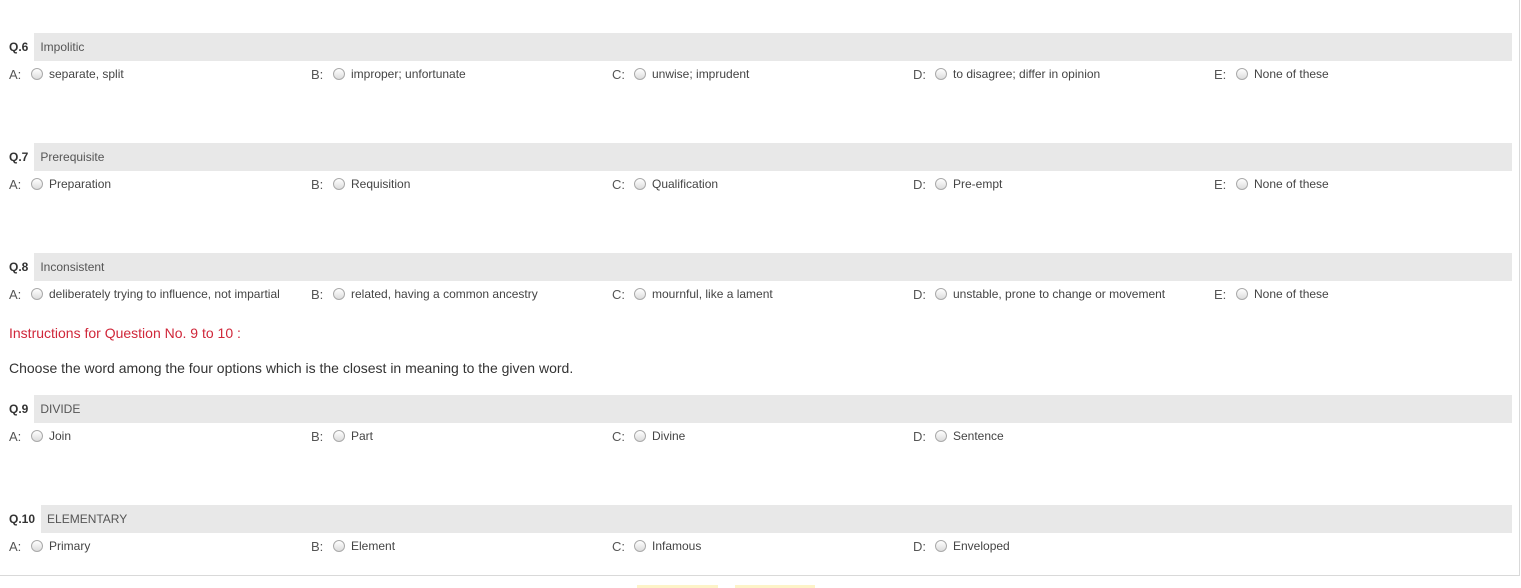  I want to click on option-a: A: Primary, so click(49, 546).